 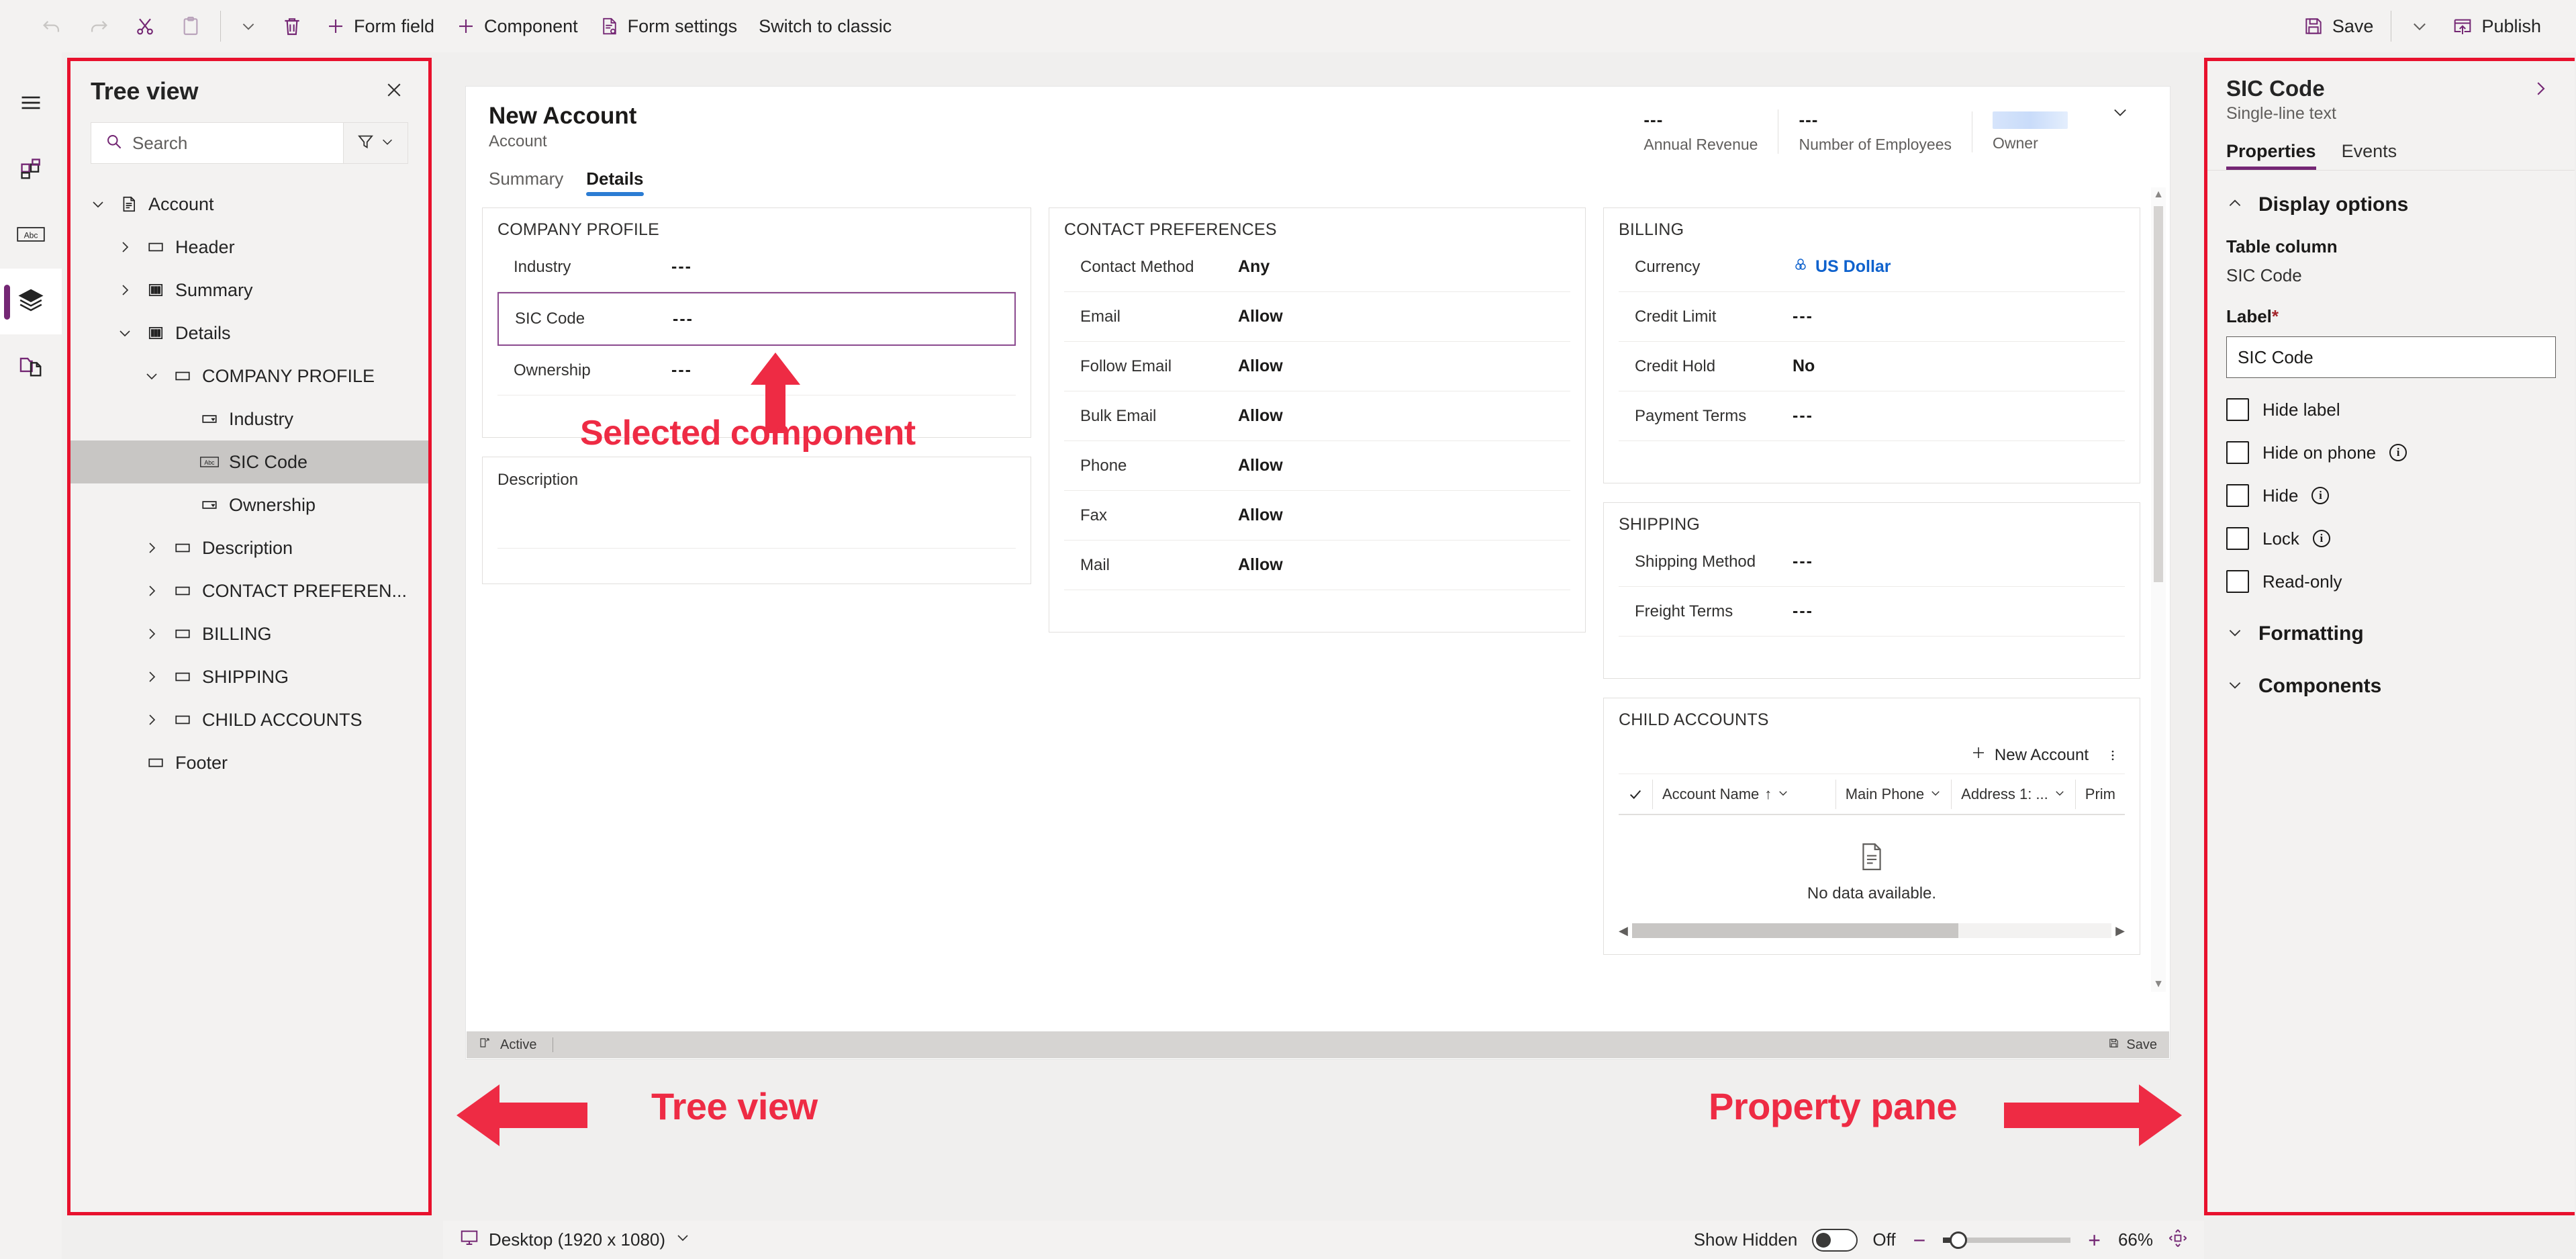 What do you see at coordinates (2030, 131) in the screenshot?
I see `header-field-owner: Owner` at bounding box center [2030, 131].